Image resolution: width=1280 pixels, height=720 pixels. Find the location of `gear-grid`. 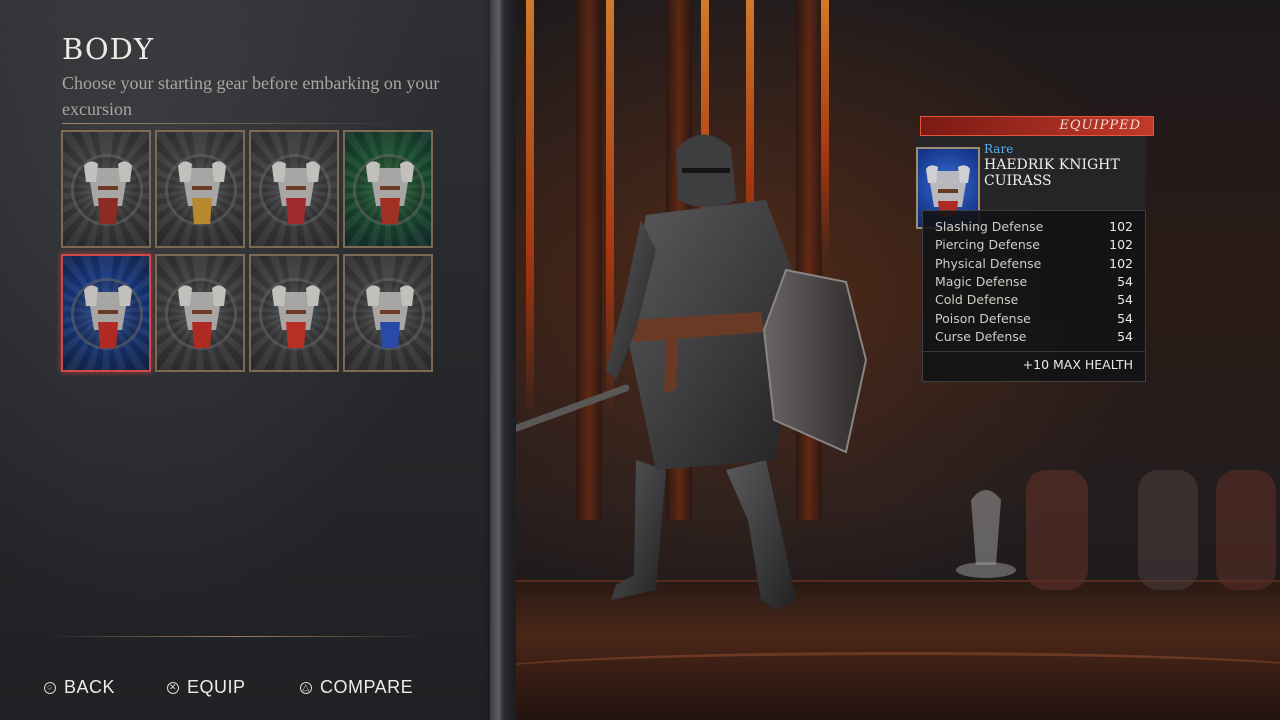

gear-grid is located at coordinates (247, 251).